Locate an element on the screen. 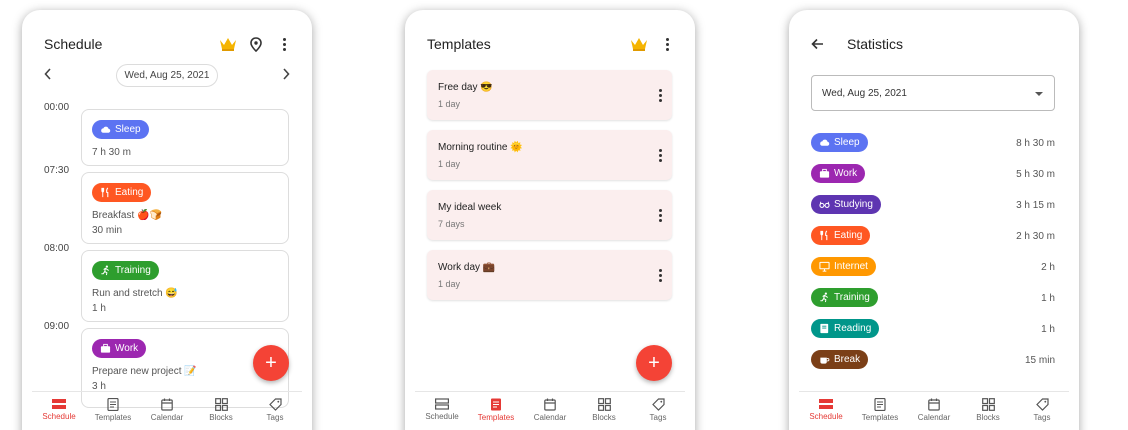 The image size is (1128, 430). template-name: Free day 😎 is located at coordinates (465, 87).